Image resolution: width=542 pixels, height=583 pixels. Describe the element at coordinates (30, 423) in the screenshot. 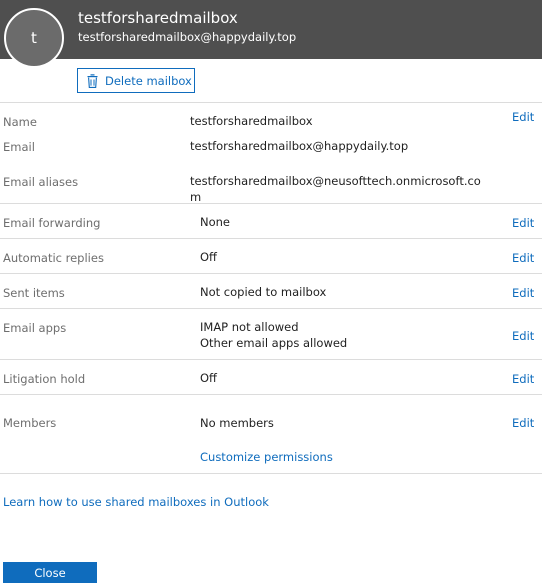

I see `members-label: Members` at that location.